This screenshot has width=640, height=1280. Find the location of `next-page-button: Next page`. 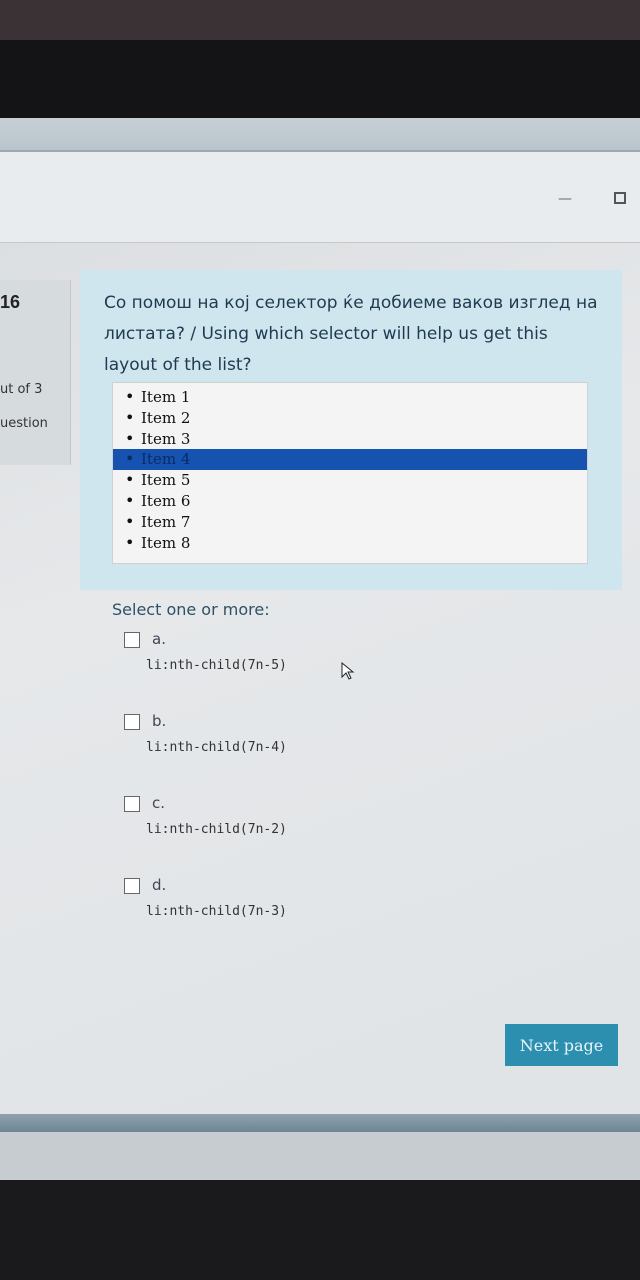

next-page-button: Next page is located at coordinates (561, 1045).